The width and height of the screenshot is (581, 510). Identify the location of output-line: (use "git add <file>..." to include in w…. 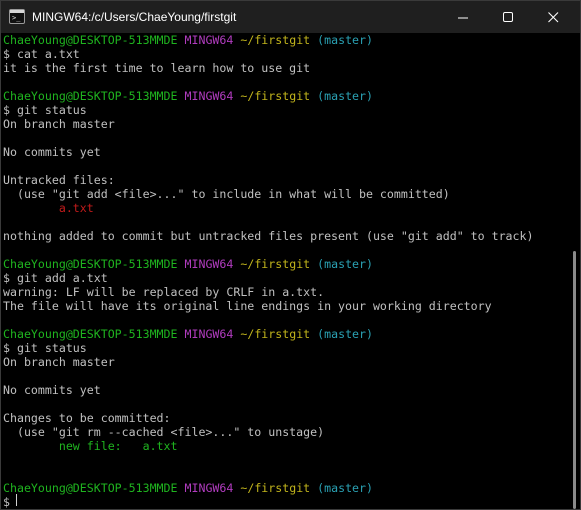
(226, 194).